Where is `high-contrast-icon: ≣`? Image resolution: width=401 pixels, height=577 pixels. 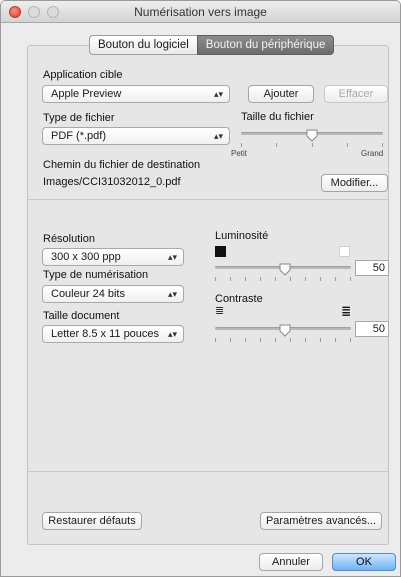
high-contrast-icon: ≣ is located at coordinates (346, 311).